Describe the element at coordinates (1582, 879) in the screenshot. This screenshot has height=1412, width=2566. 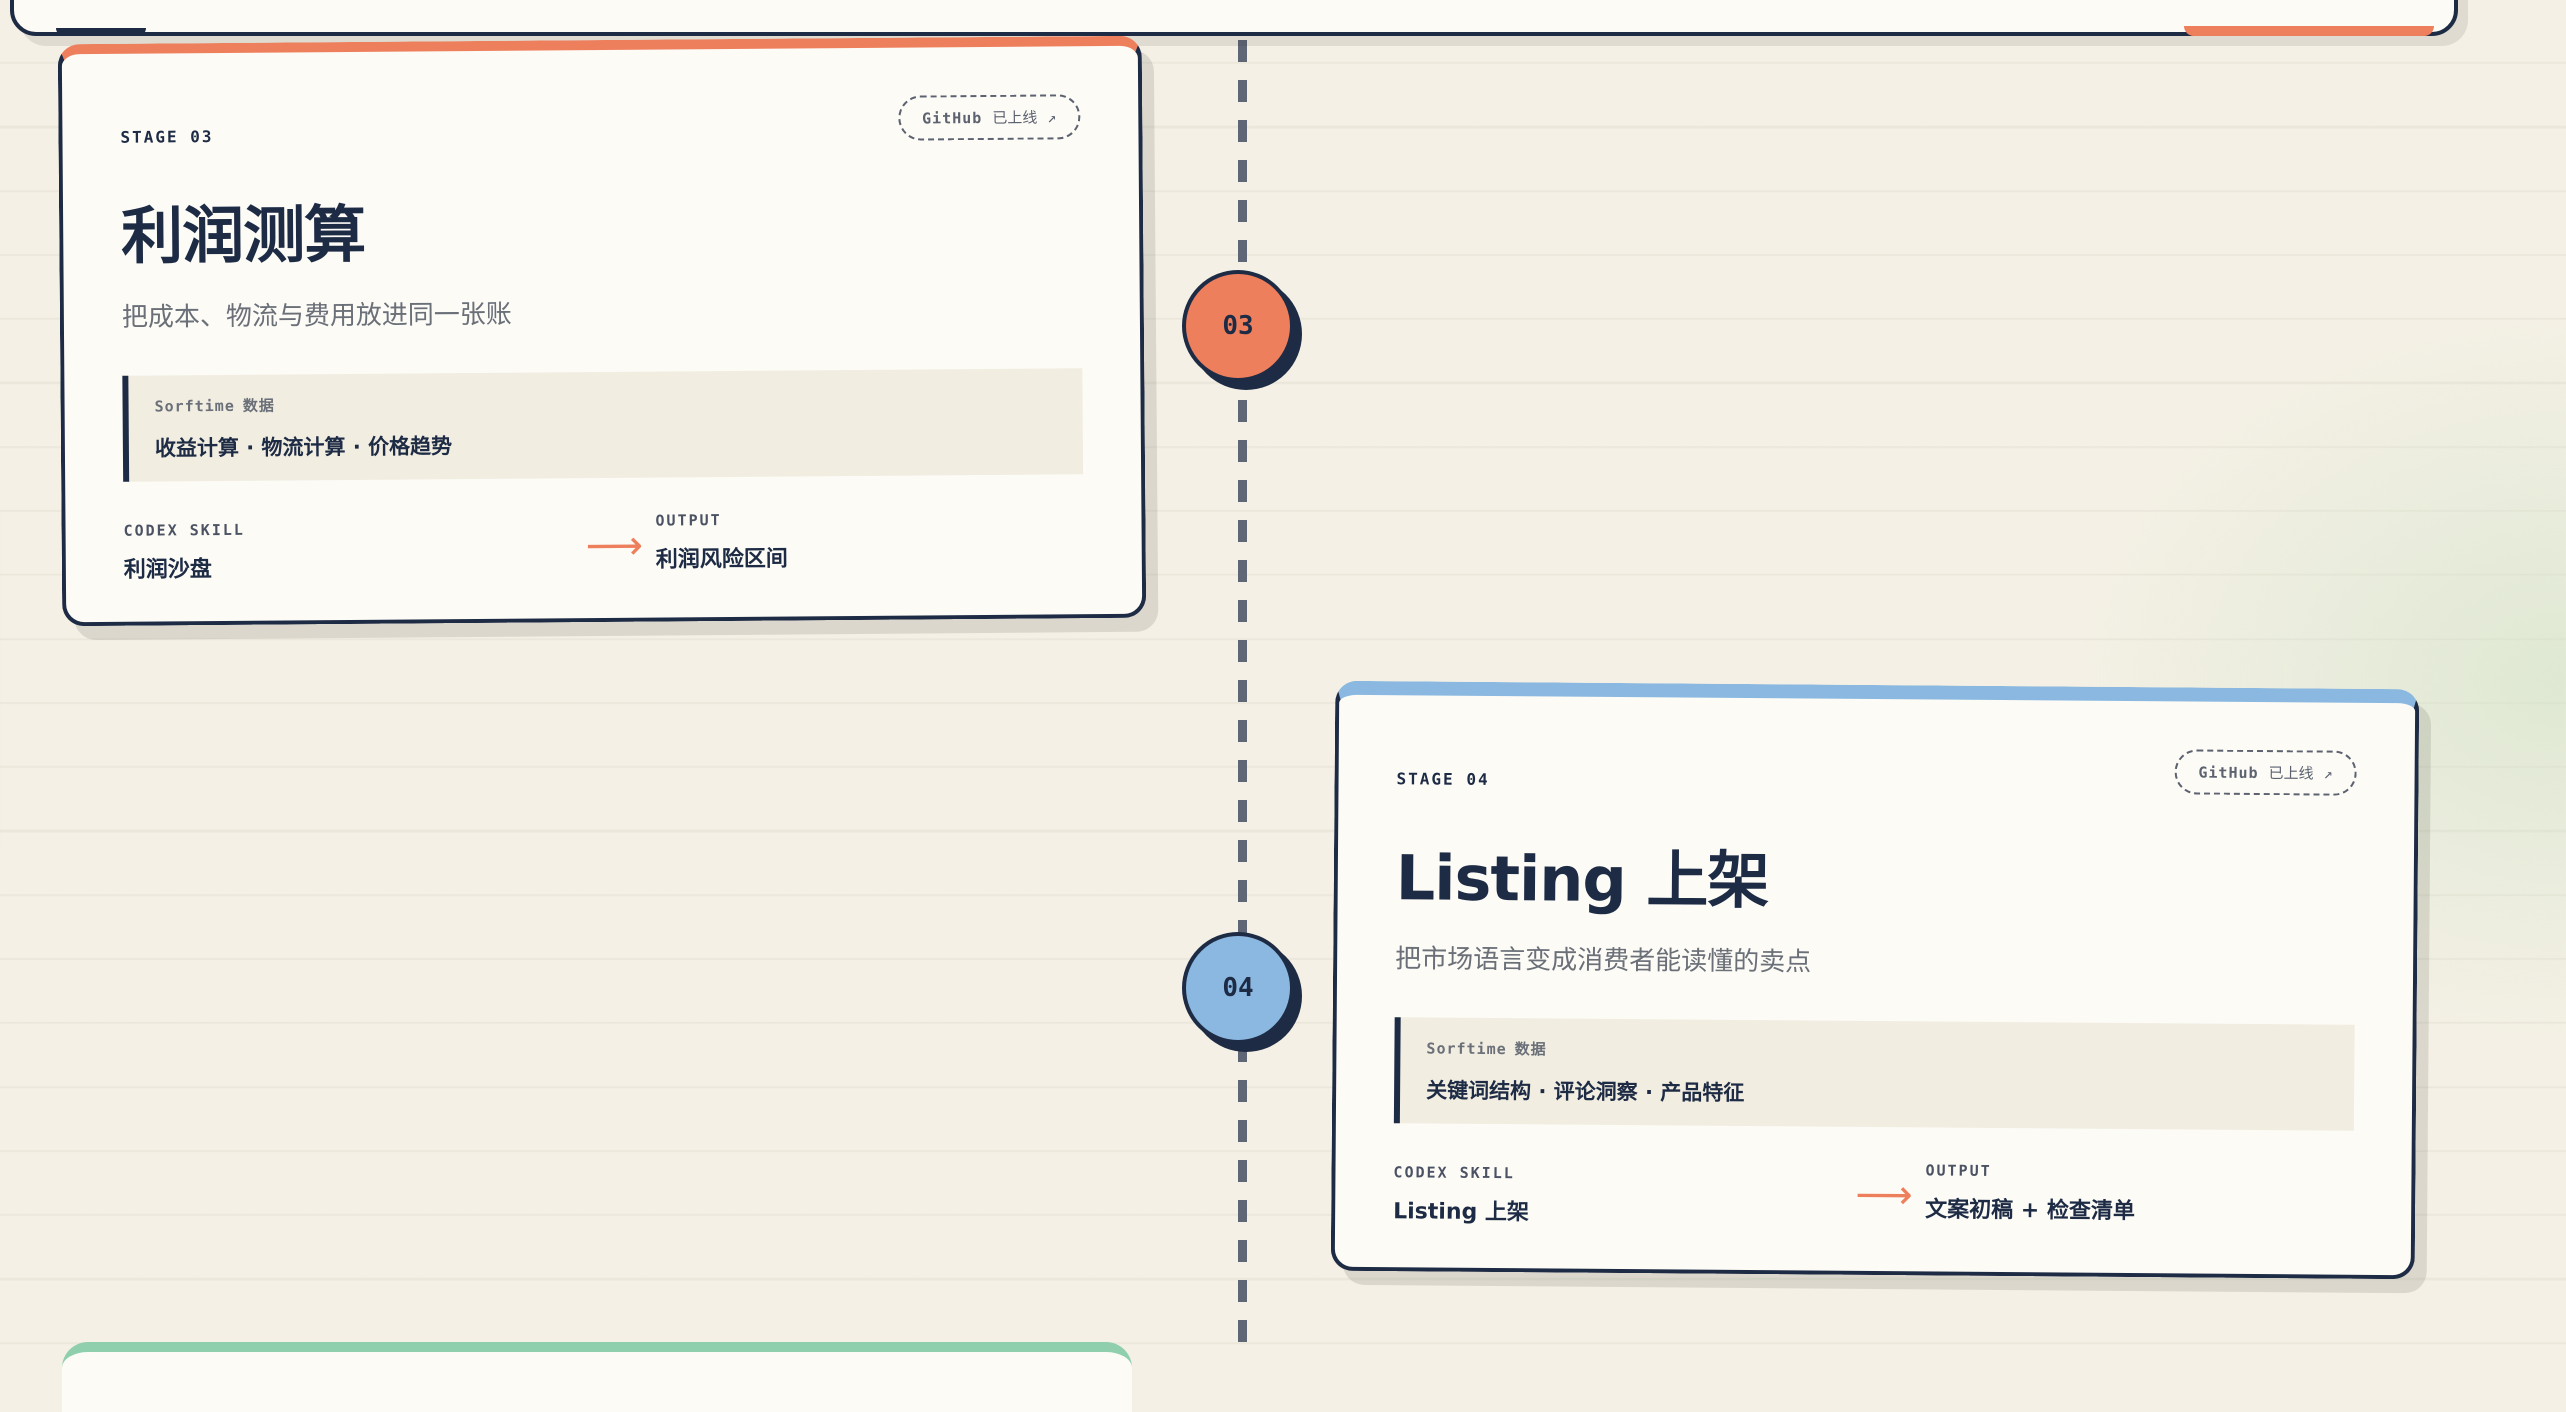
I see `card-title: Listing 上架` at that location.